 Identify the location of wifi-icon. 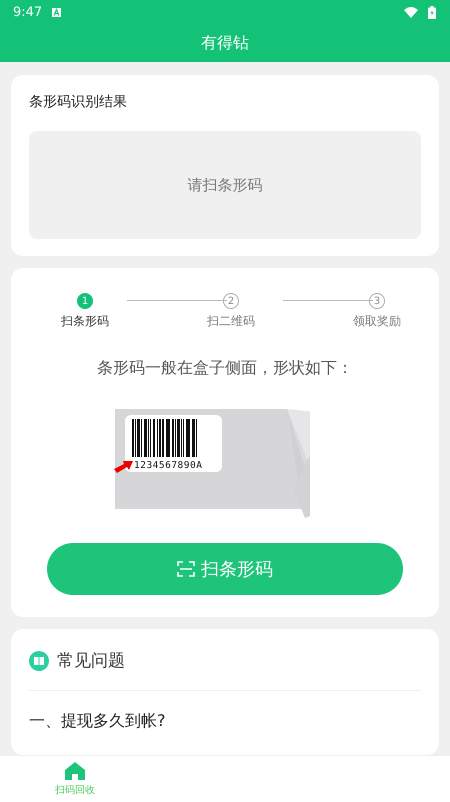
(411, 12).